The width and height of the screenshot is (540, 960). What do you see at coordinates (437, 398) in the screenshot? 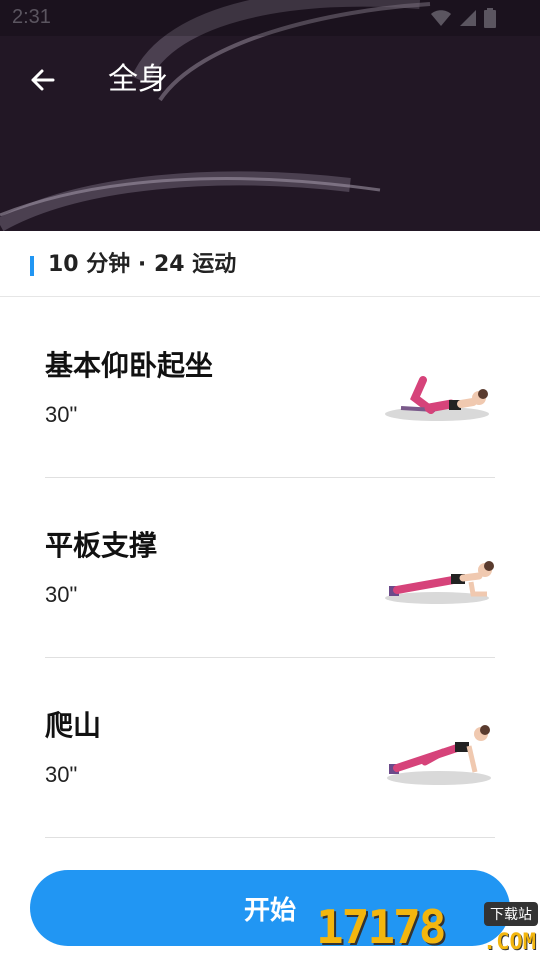
I see `crunch-illustration-icon` at bounding box center [437, 398].